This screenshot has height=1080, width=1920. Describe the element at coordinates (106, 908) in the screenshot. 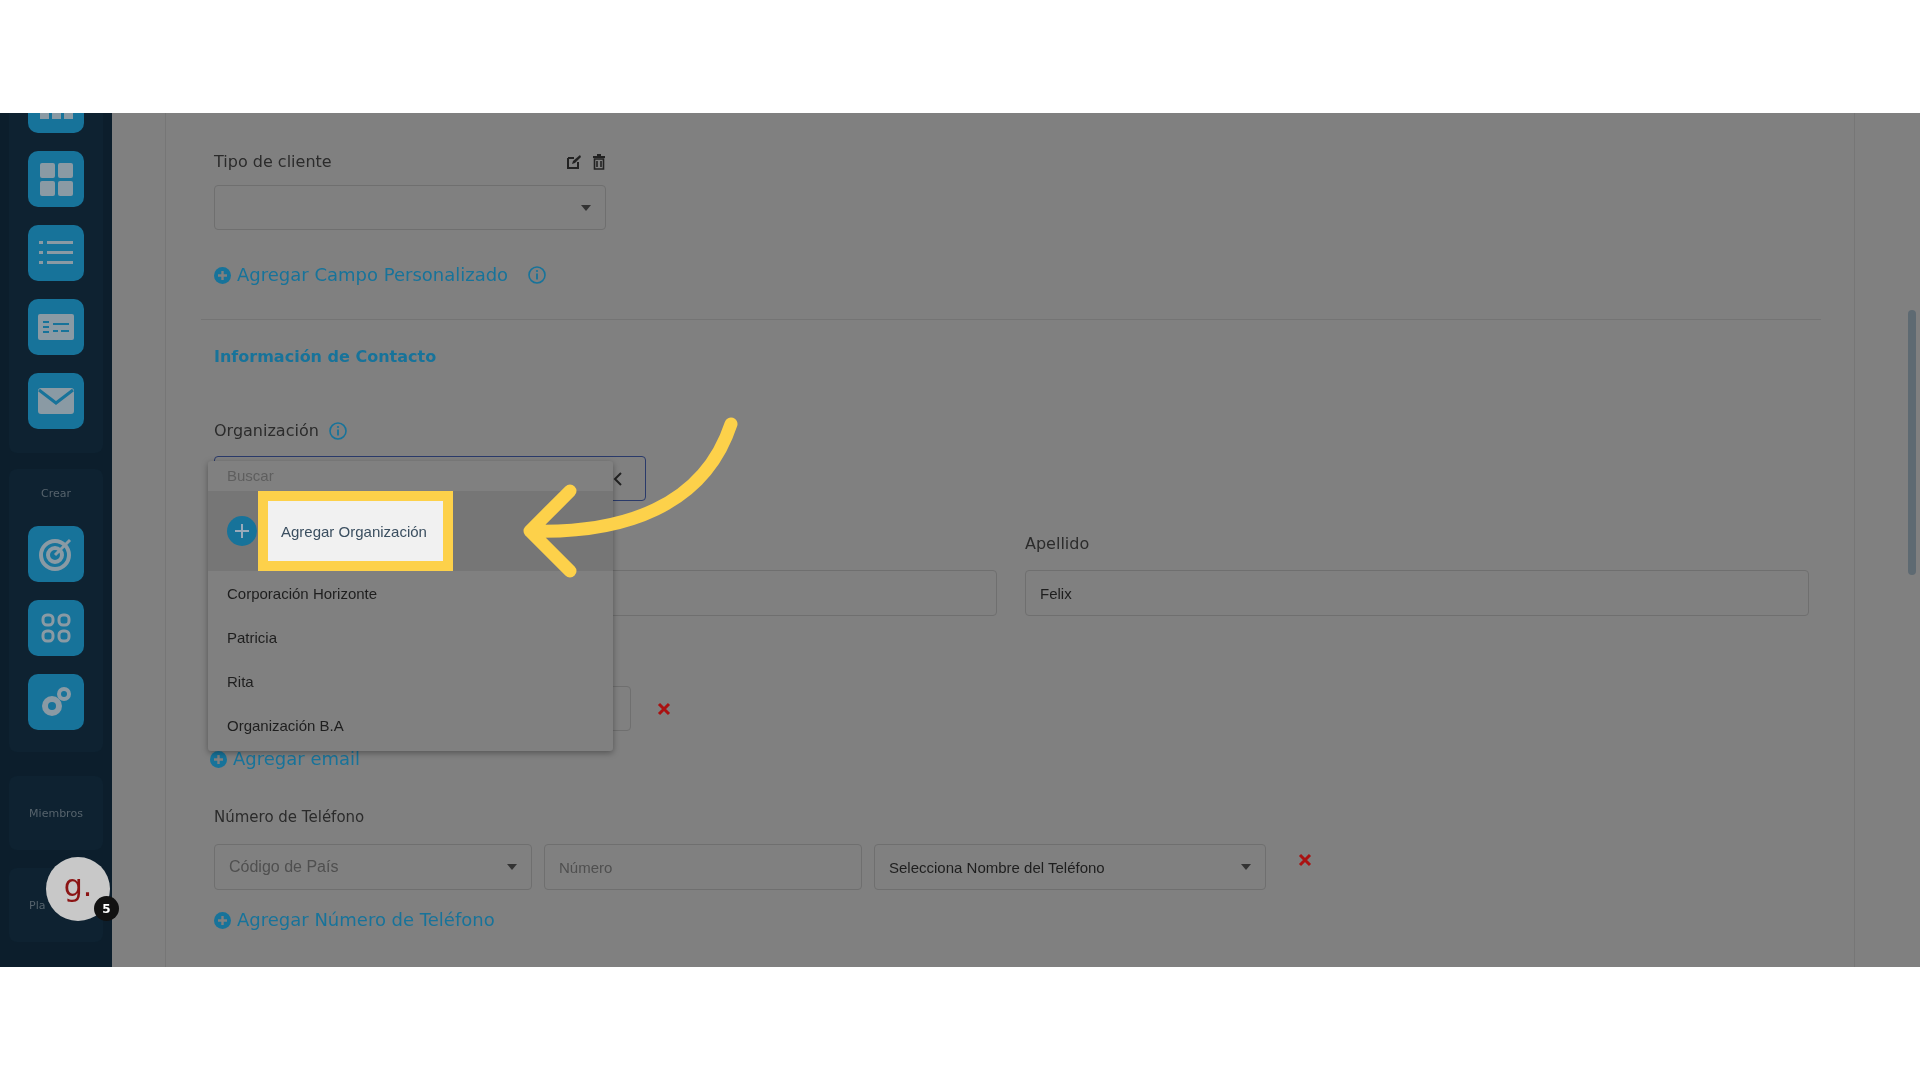

I see `notification-badge: 5` at that location.